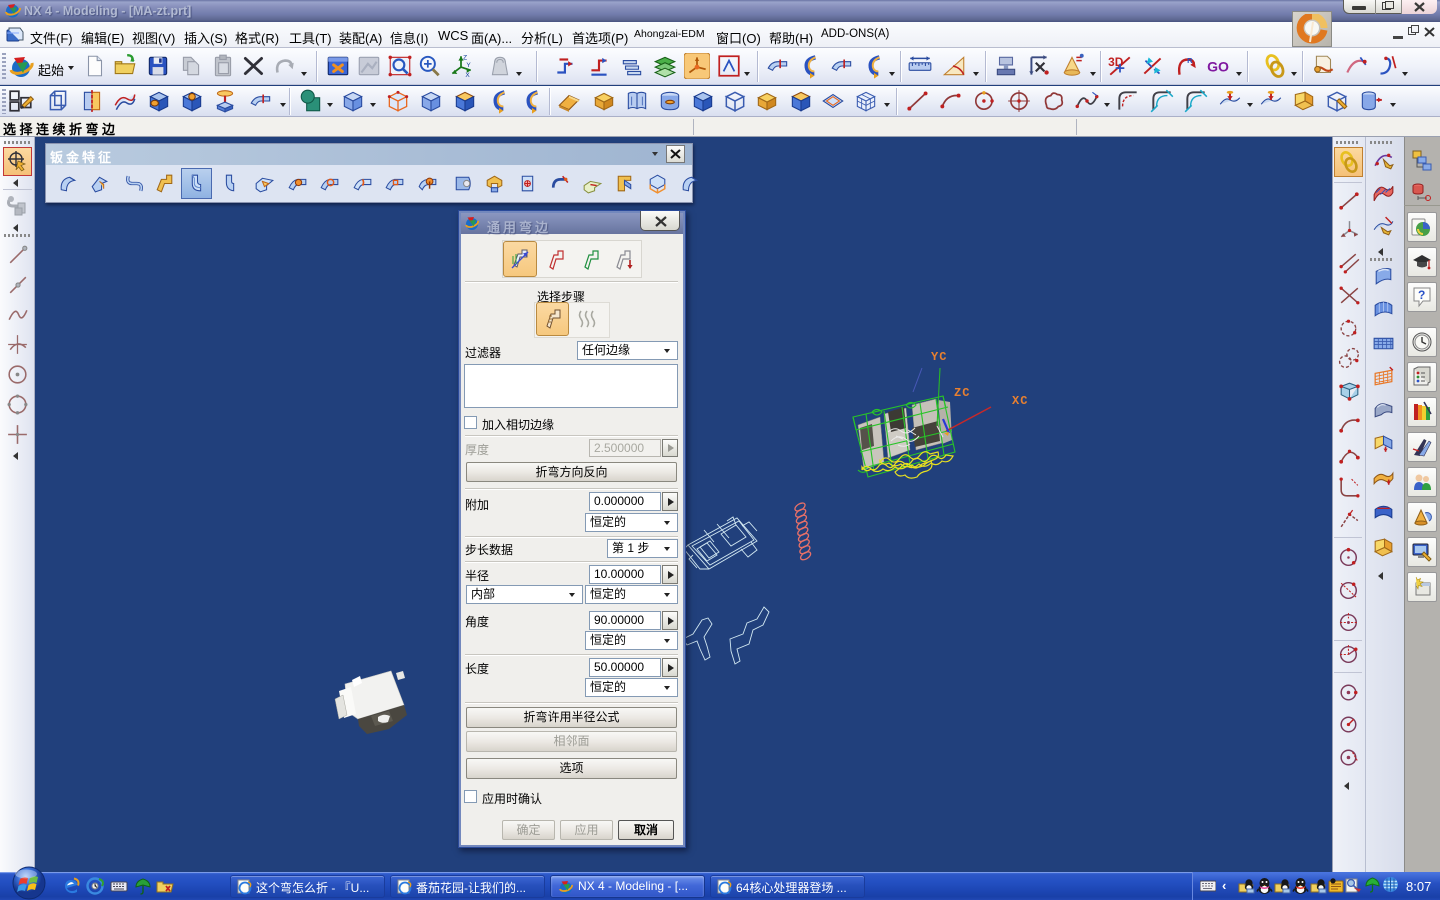  Describe the element at coordinates (962, 393) in the screenshot. I see `svg-text: ZC` at that location.